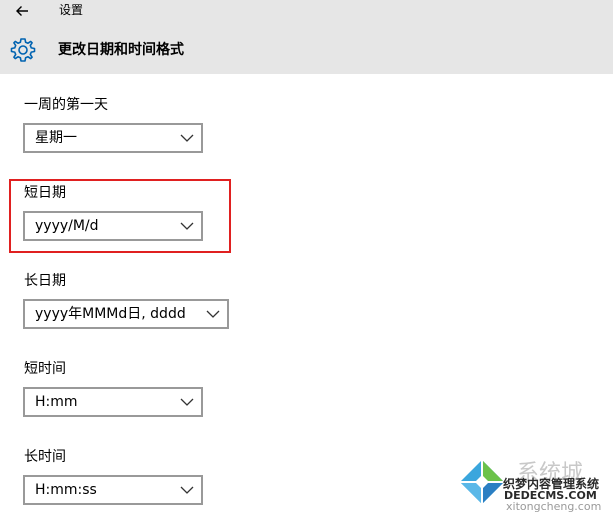  Describe the element at coordinates (113, 138) in the screenshot. I see `first-day-of-week-dropdown: 星期一` at that location.